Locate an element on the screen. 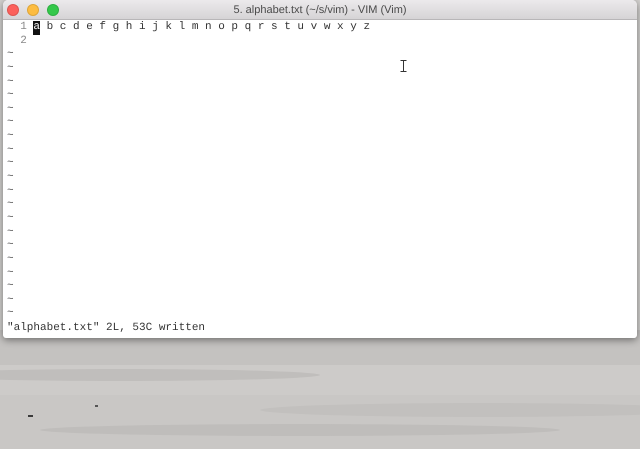 This screenshot has height=449, width=640. text-cursor-icon is located at coordinates (403, 66).